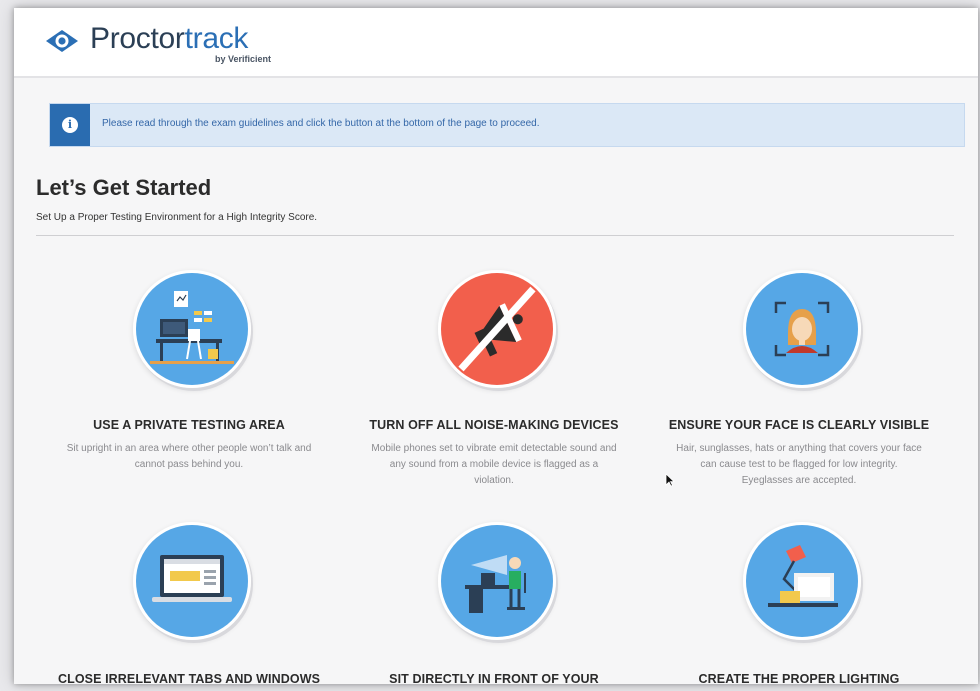 The height and width of the screenshot is (691, 980). I want to click on card-title: SIT DIRECTLY IN FRONT OF YOUR, so click(494, 678).